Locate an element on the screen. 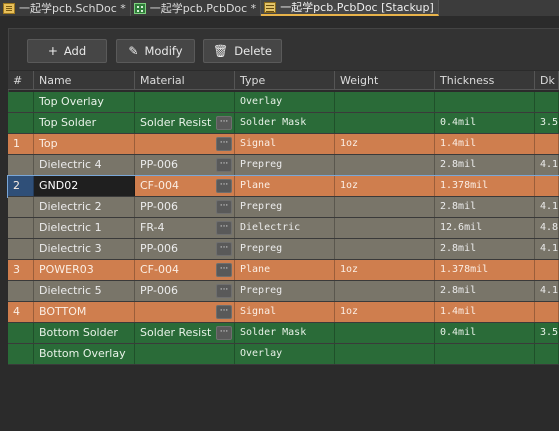  layer-name-cell: Bottom Overlay is located at coordinates (84, 354).